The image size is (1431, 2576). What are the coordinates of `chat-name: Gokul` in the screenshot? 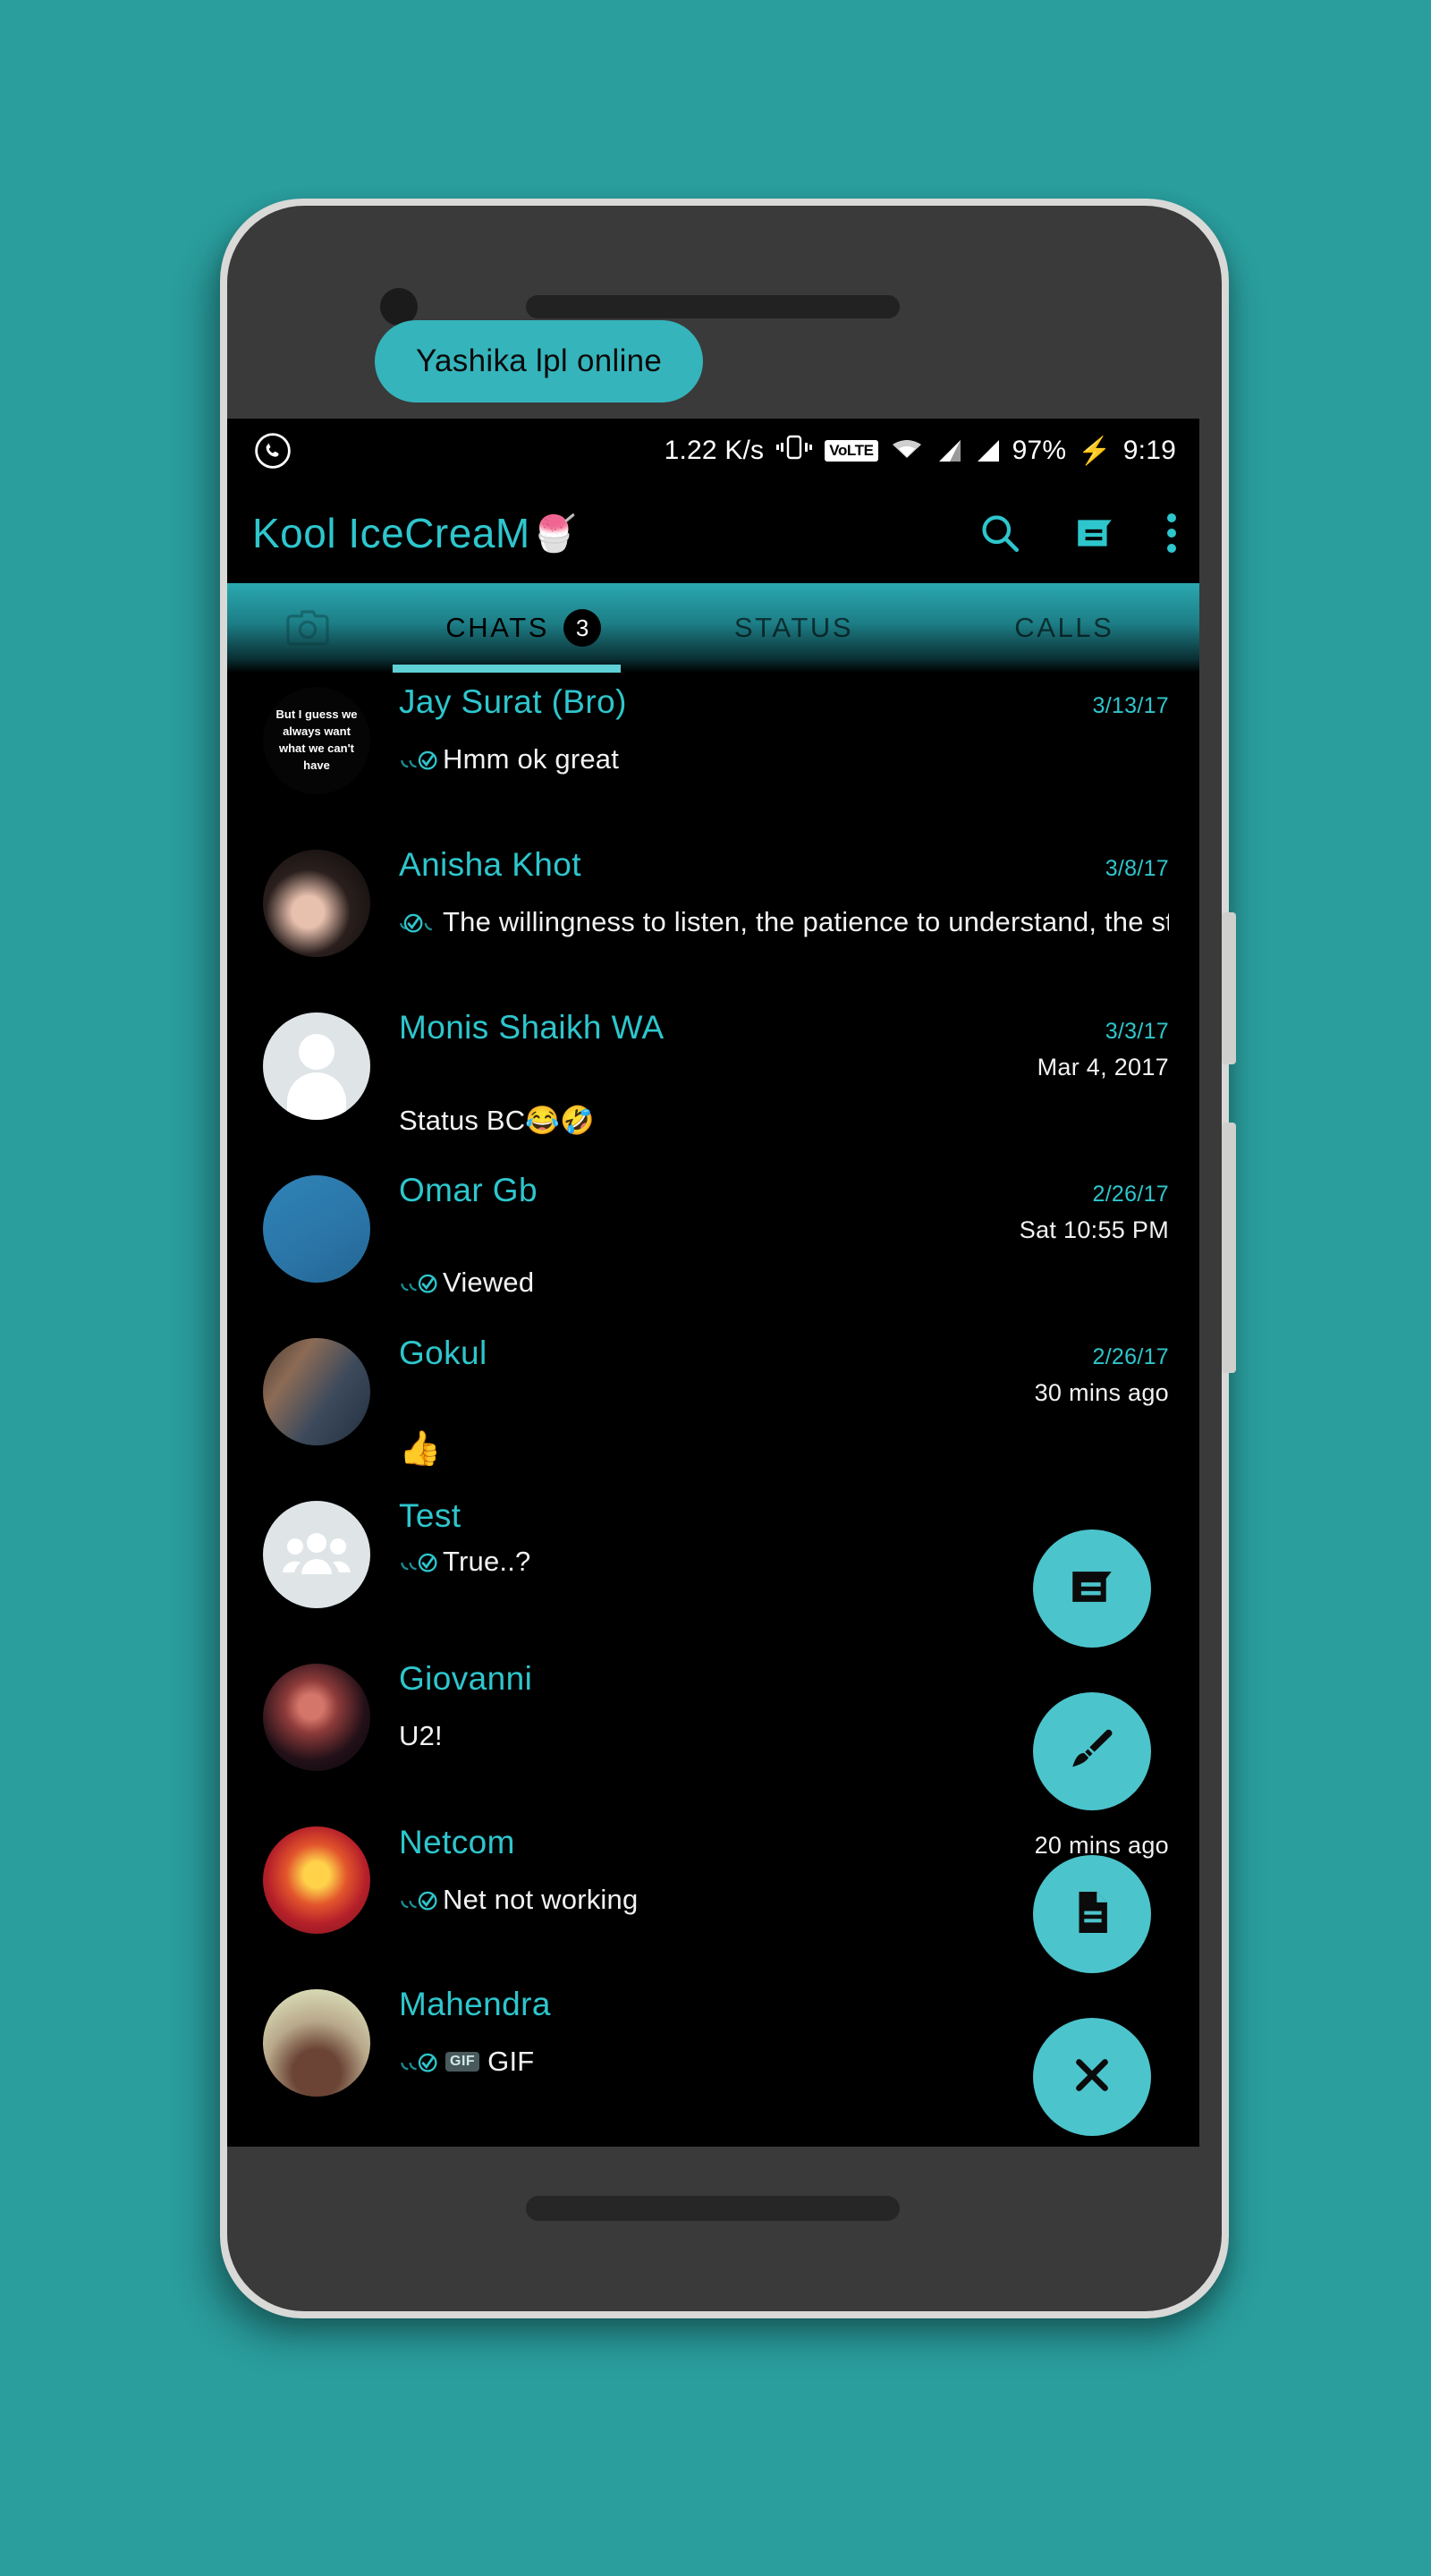 It's located at (443, 1353).